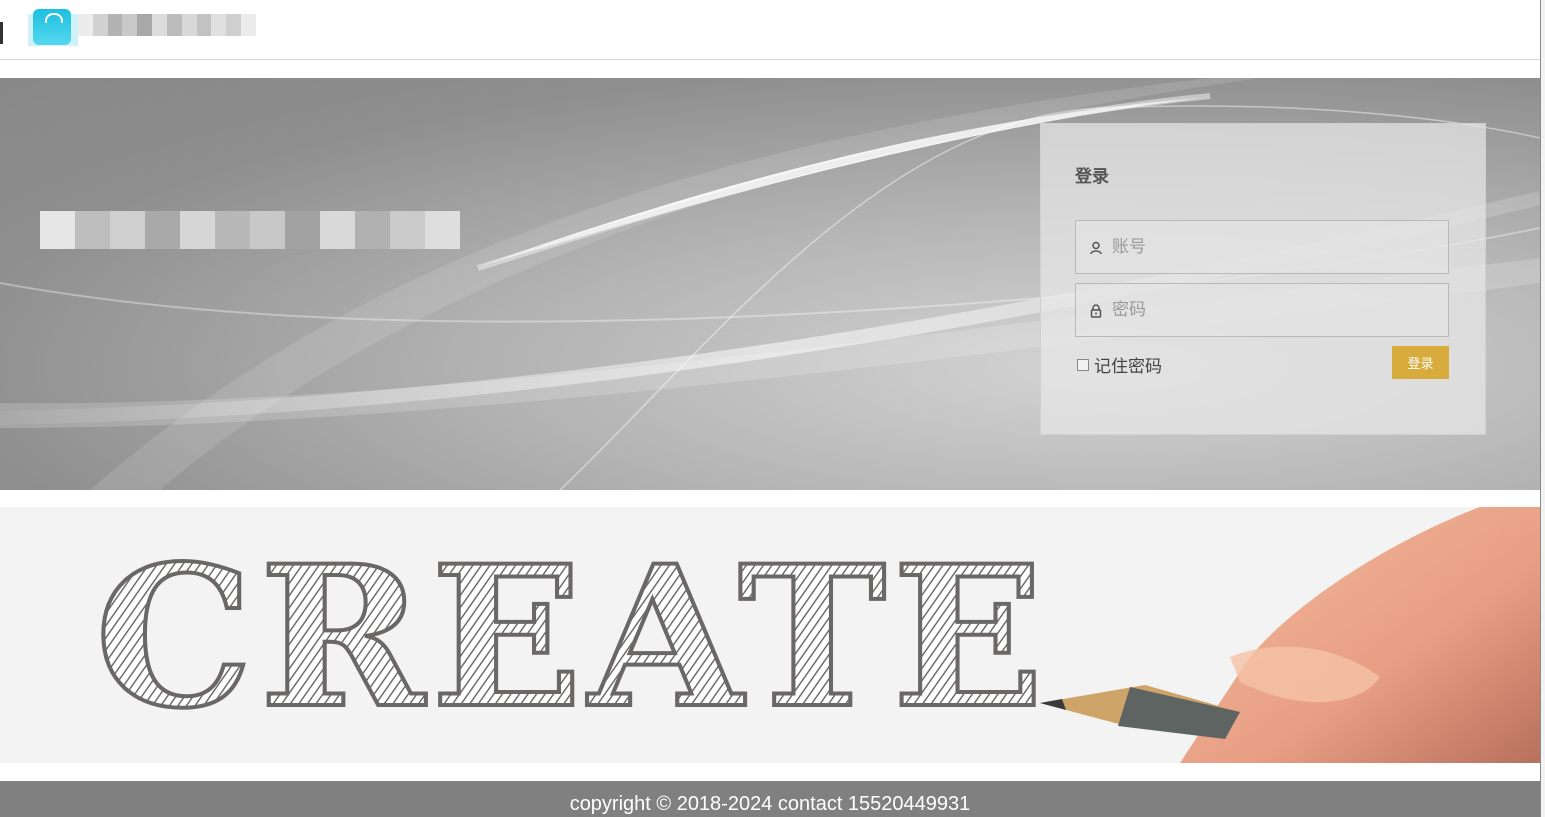  Describe the element at coordinates (1096, 248) in the screenshot. I see `user-icon` at that location.